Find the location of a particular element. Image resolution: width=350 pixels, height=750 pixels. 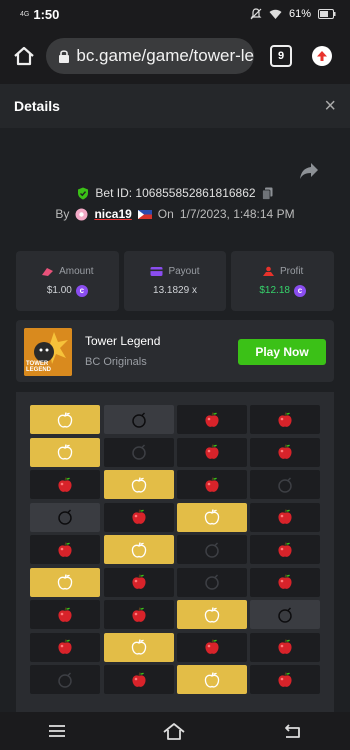

battery-icon is located at coordinates (327, 14).